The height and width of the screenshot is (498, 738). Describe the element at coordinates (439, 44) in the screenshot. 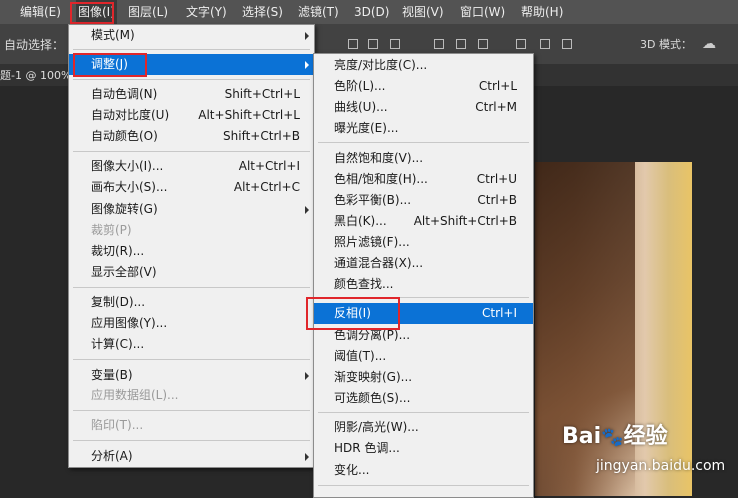

I see `distribute-top-icon` at that location.